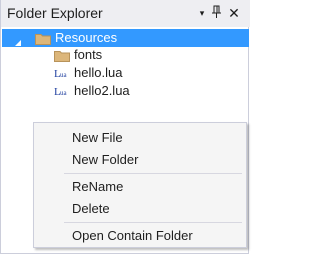 The image size is (320, 254). I want to click on tree-item-fonts: fonts, so click(125, 55).